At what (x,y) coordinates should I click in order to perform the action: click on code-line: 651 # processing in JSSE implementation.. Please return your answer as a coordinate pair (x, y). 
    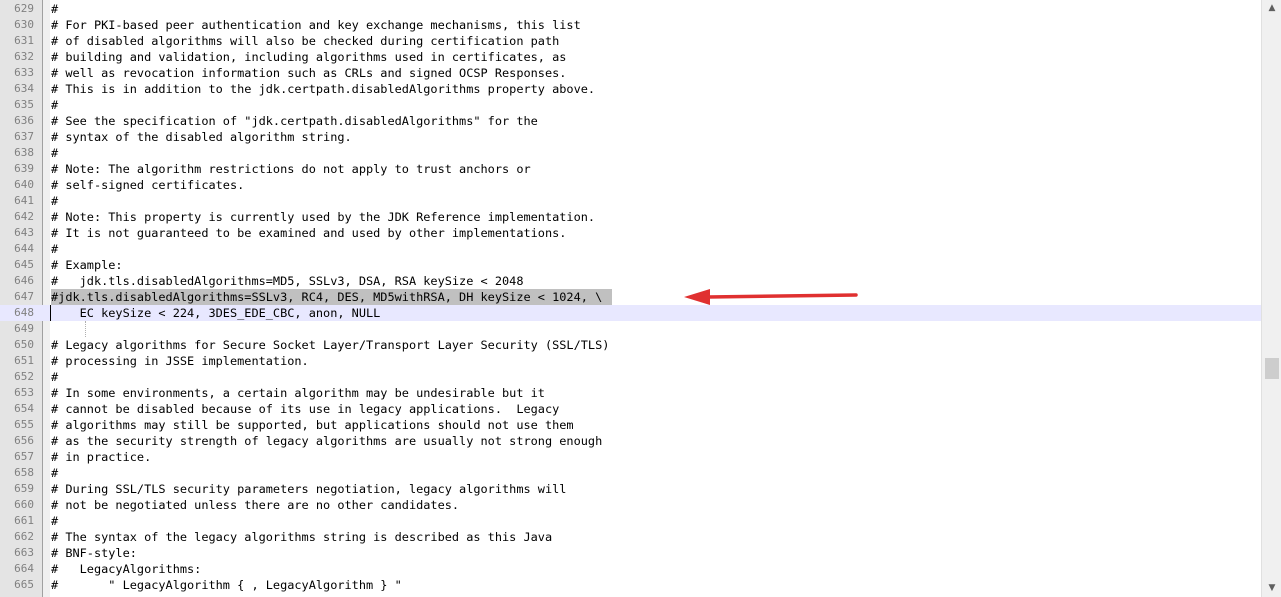
    Looking at the image, I should click on (630, 361).